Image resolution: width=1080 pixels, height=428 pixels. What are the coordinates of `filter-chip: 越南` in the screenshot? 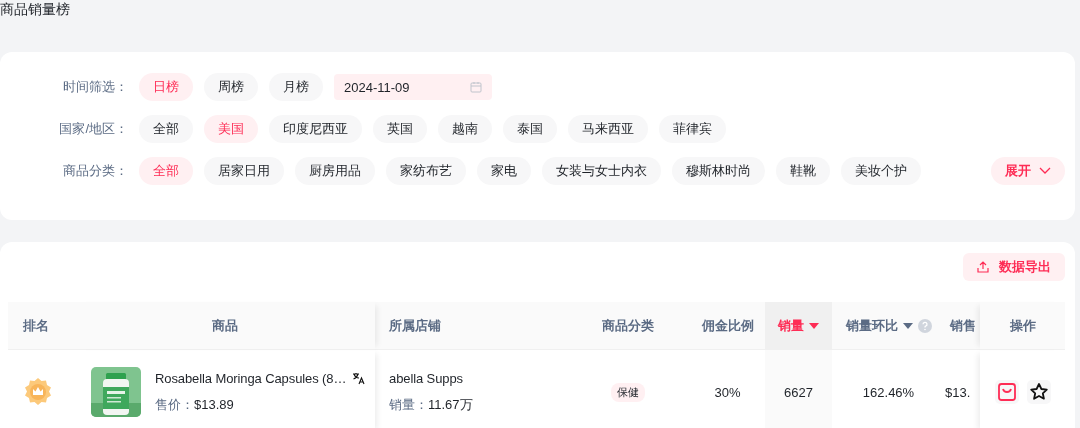 It's located at (465, 129).